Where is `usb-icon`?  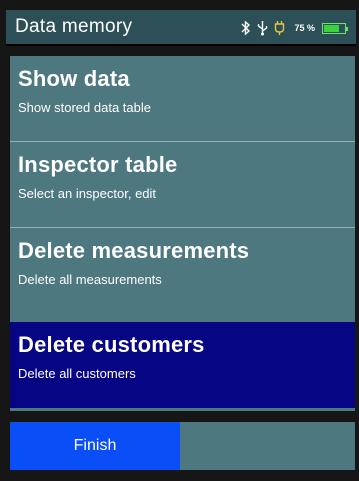 usb-icon is located at coordinates (262, 28).